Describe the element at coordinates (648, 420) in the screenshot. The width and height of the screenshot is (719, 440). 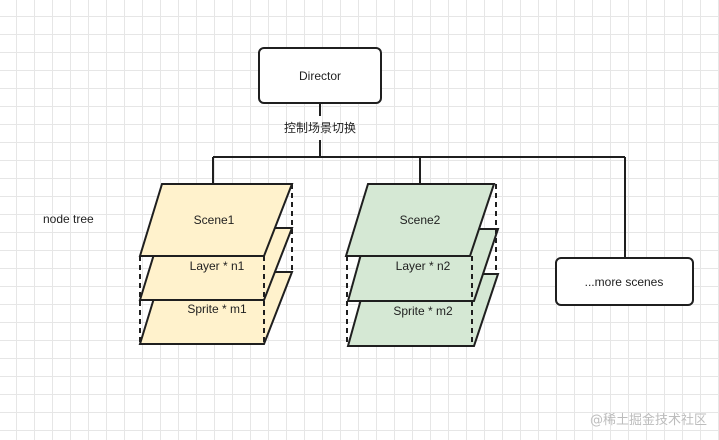
I see `watermark: @稀土掘金技术社区` at that location.